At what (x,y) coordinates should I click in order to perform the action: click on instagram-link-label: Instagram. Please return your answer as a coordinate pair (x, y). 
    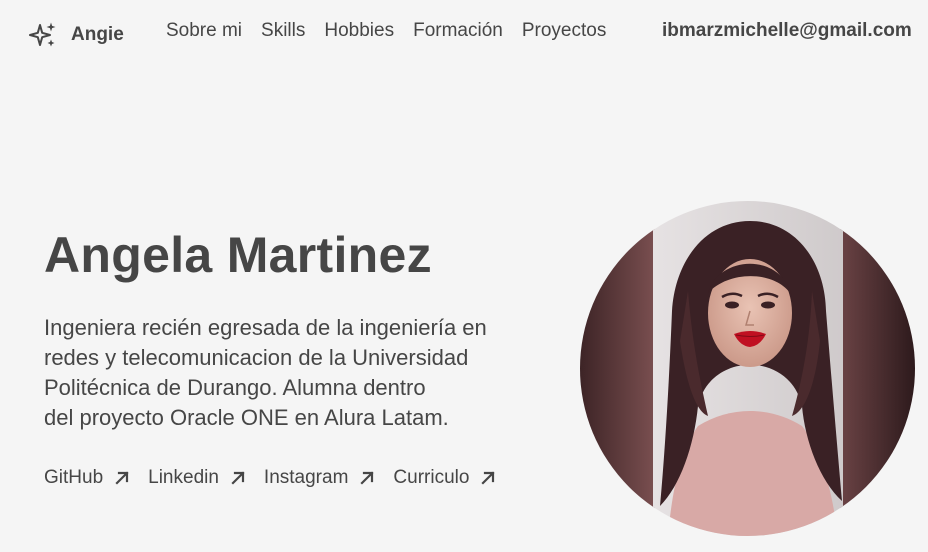
    Looking at the image, I should click on (306, 477).